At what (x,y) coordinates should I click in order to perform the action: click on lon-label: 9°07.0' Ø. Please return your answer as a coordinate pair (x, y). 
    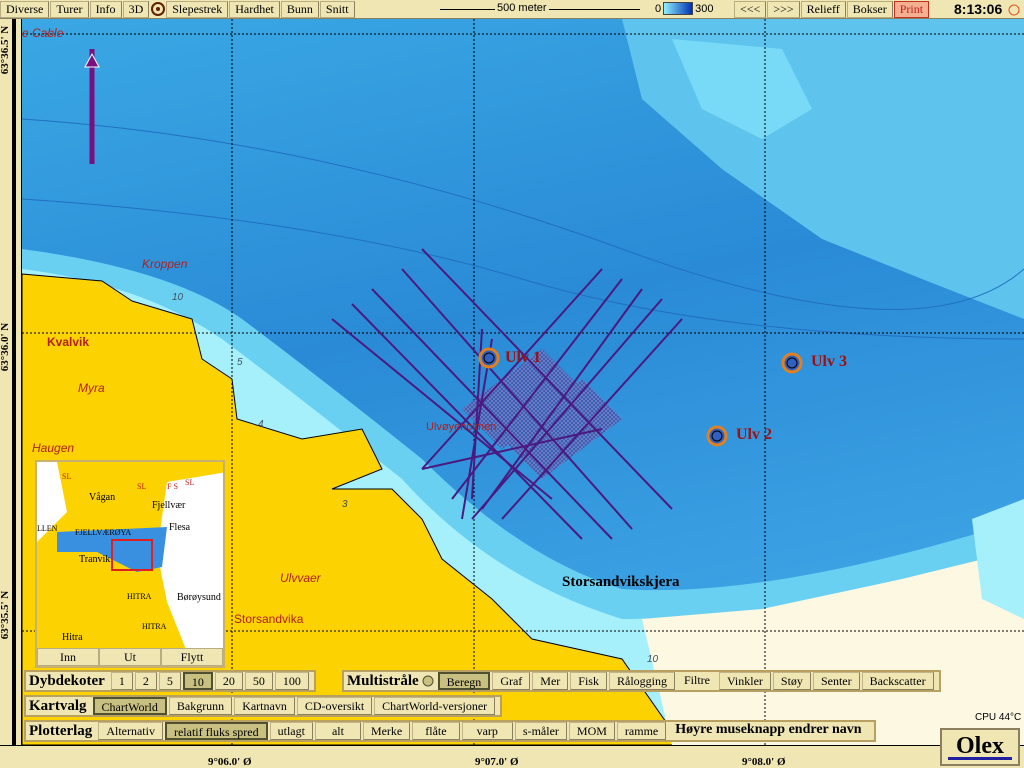
    Looking at the image, I should click on (497, 762).